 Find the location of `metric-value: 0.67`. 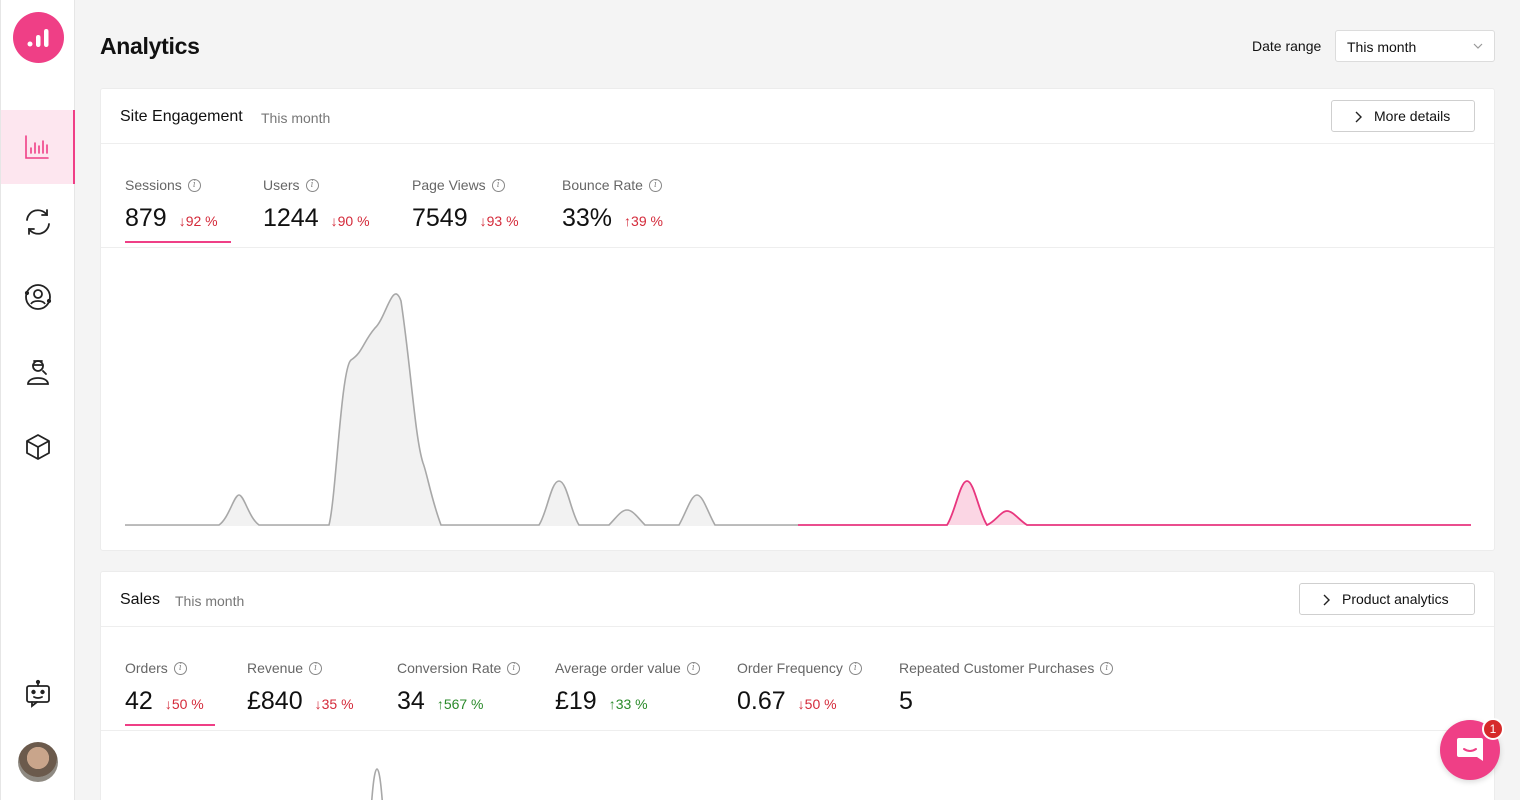

metric-value: 0.67 is located at coordinates (761, 701).